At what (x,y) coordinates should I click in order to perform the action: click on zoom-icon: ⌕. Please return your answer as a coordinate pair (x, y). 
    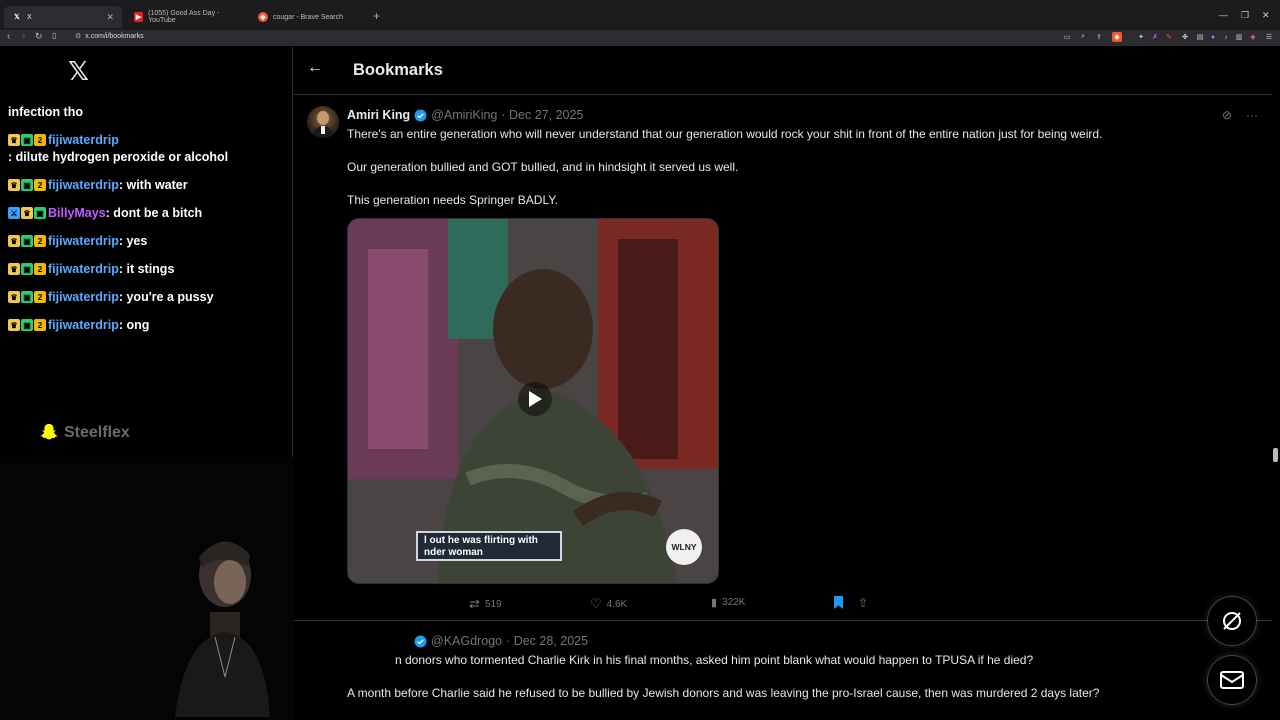
    Looking at the image, I should click on (1083, 37).